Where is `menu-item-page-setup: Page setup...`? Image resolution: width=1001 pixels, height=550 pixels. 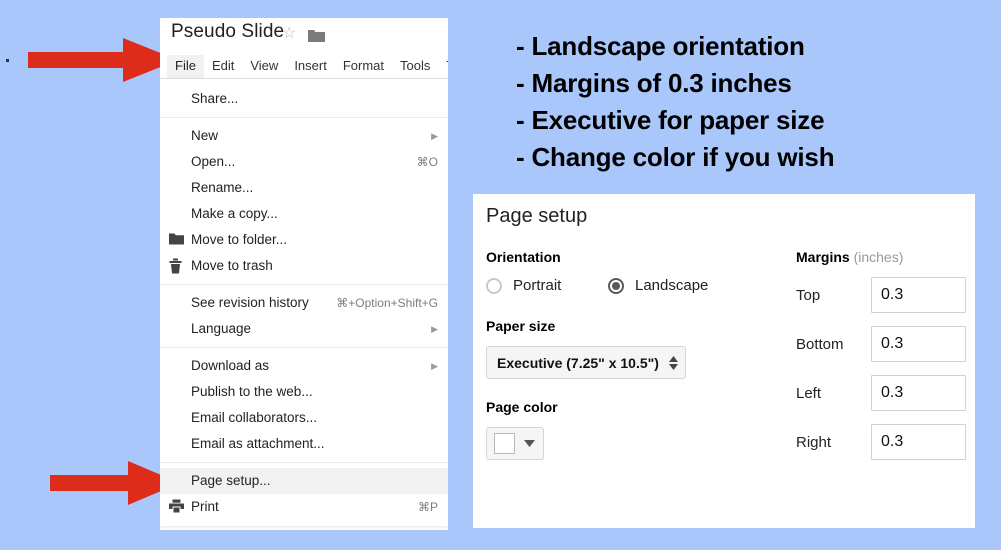
menu-item-page-setup: Page setup... is located at coordinates (304, 481).